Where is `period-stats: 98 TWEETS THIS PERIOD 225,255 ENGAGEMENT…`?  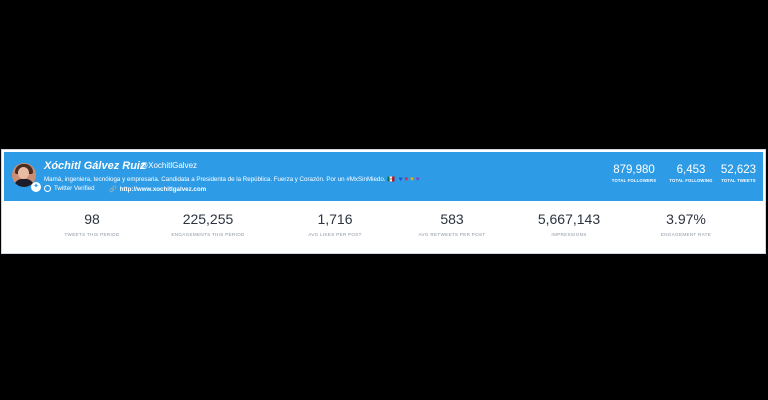 period-stats: 98 TWEETS THIS PERIOD 225,255 ENGAGEMENT… is located at coordinates (383, 226).